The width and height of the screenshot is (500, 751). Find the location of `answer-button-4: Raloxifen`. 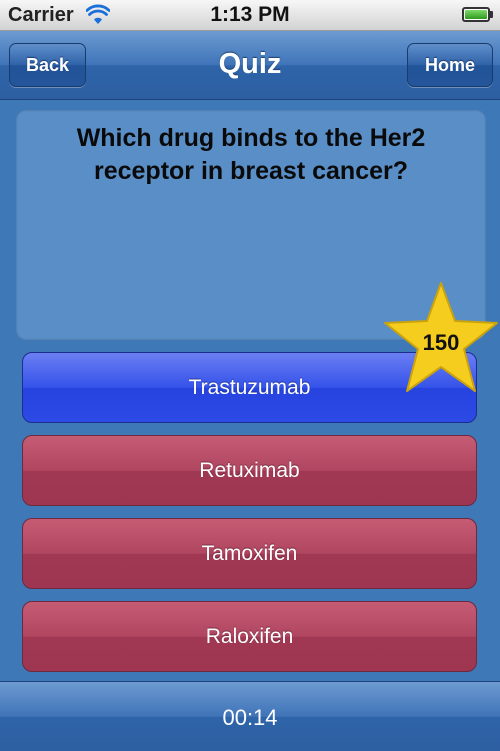

answer-button-4: Raloxifen is located at coordinates (249, 636).